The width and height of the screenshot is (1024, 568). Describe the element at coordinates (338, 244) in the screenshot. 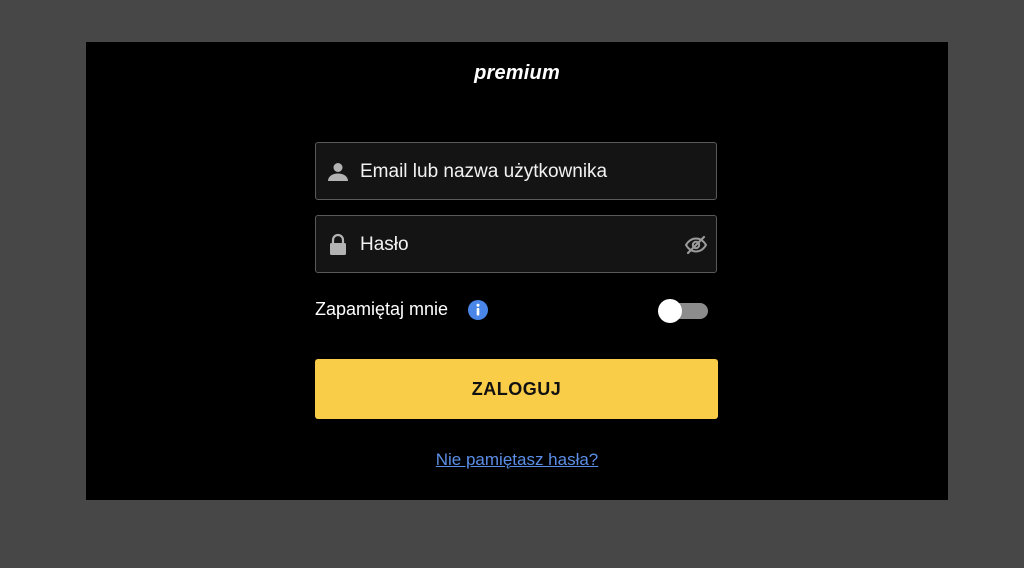

I see `lock-icon` at that location.